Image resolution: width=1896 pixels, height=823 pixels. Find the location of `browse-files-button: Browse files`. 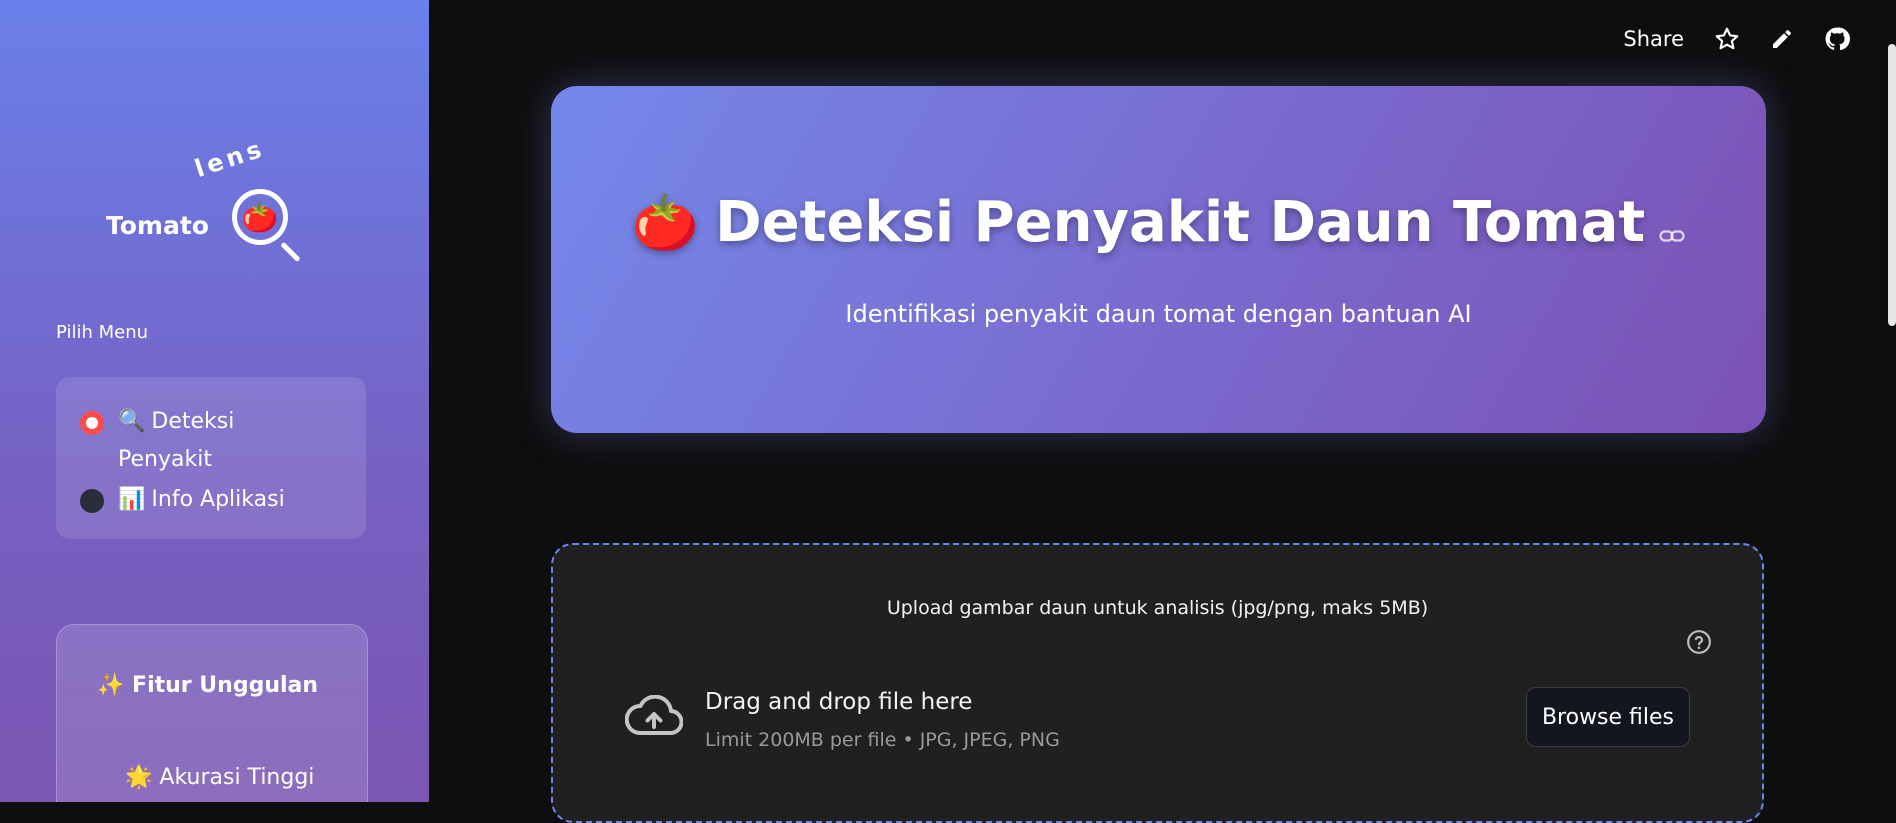

browse-files-button: Browse files is located at coordinates (1608, 717).